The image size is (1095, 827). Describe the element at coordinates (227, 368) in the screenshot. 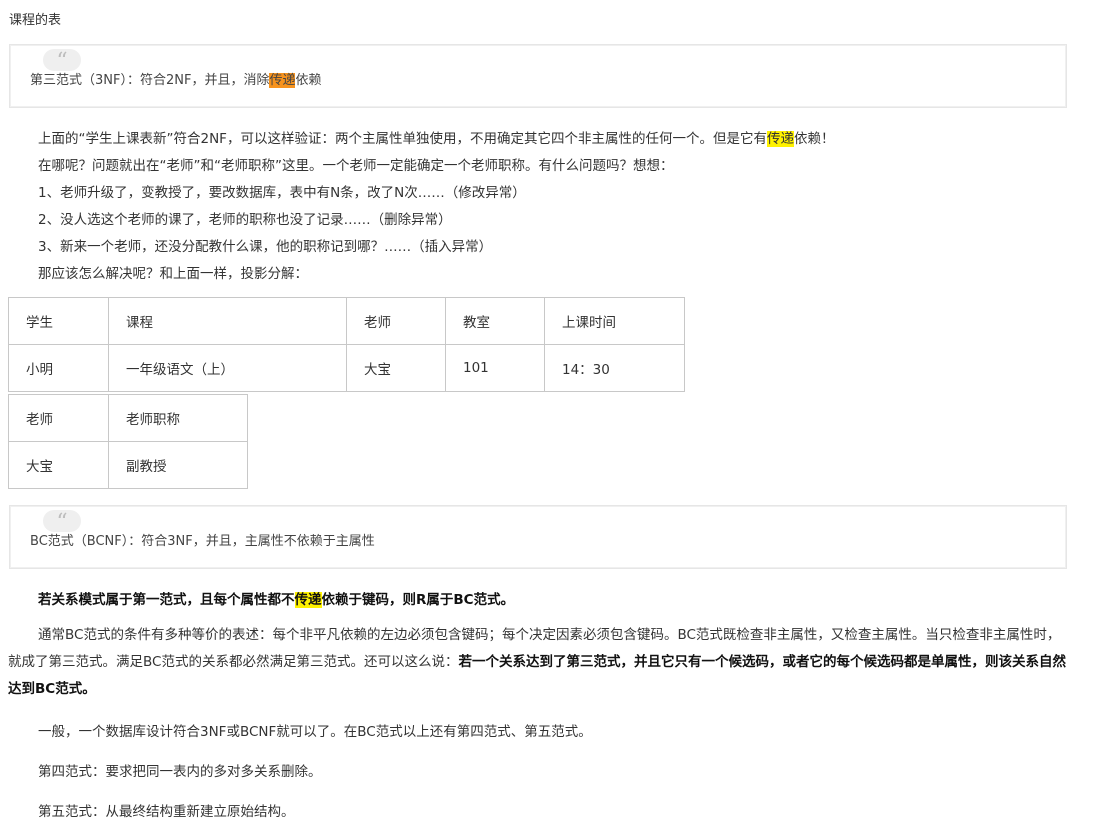

I see `table-cell: 一年级语文（上）` at that location.